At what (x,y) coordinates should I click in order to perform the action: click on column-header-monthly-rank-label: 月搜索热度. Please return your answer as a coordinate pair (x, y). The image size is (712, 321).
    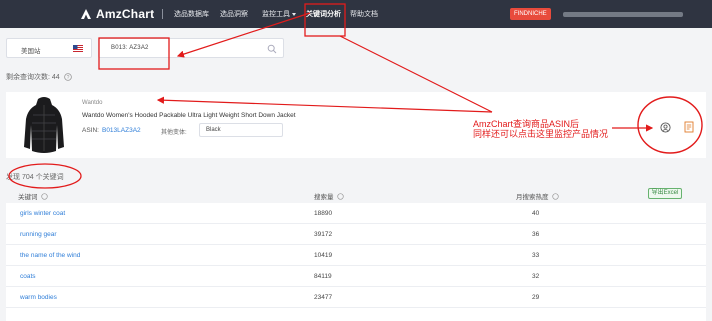
    Looking at the image, I should click on (532, 197).